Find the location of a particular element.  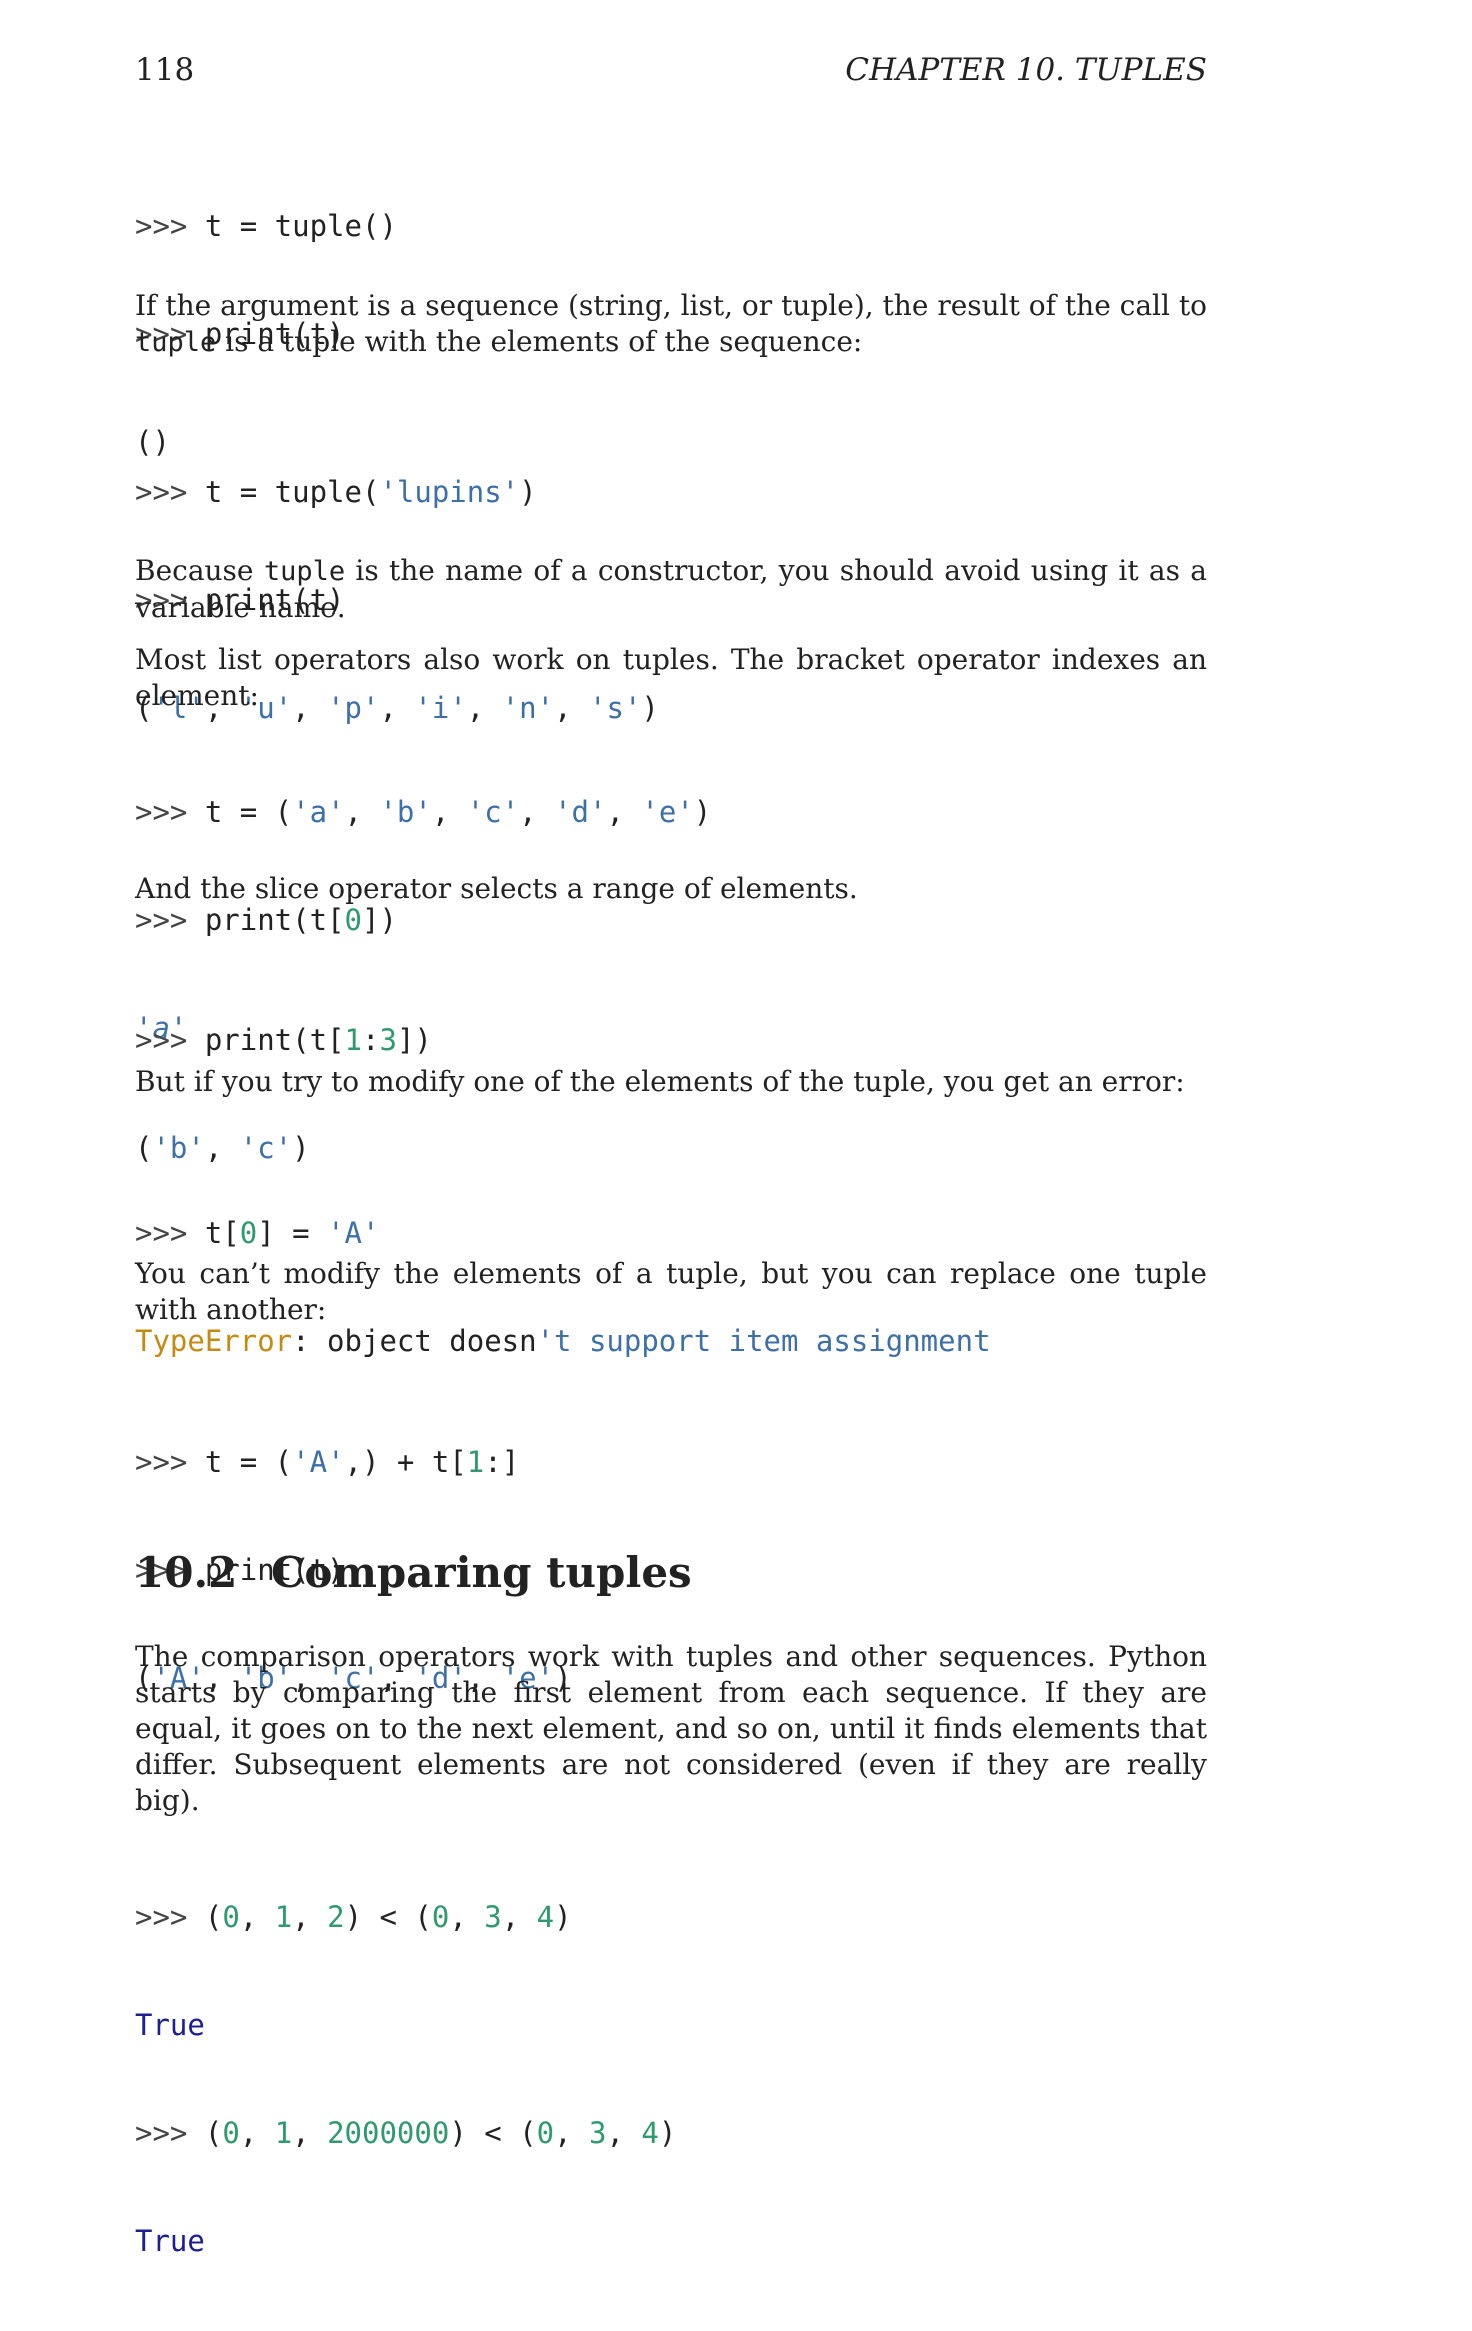

code-line: >>> t = ('A',) + t[1:] is located at coordinates (353, 1462).